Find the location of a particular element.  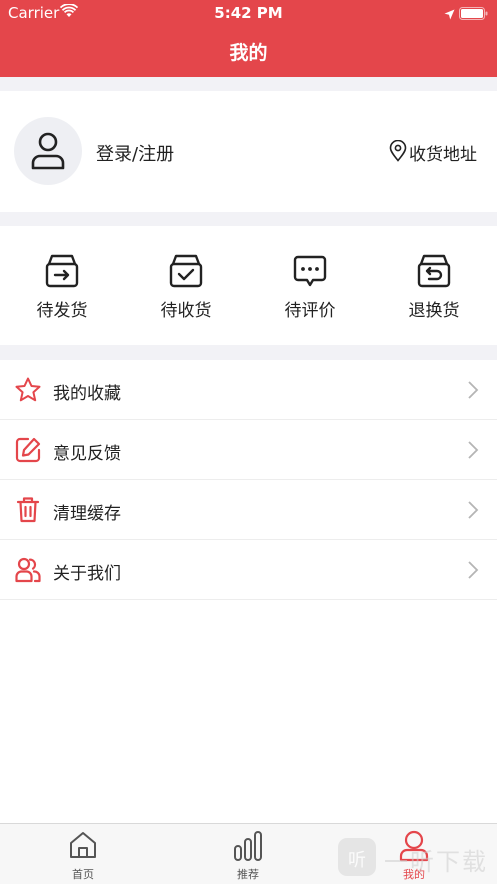

order-return-exchange: 退换货 is located at coordinates (434, 285).